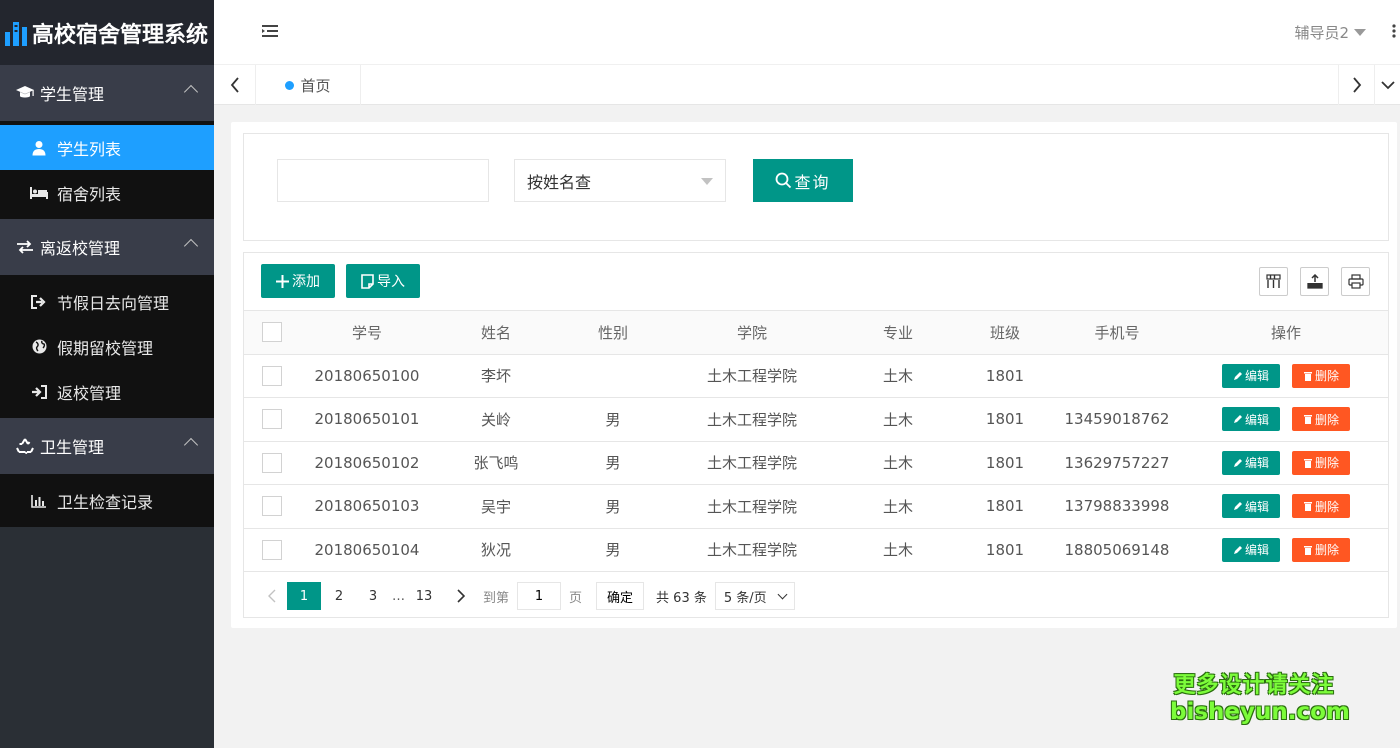 The width and height of the screenshot is (1400, 748). What do you see at coordinates (367, 333) in the screenshot?
I see `column-header: 学号` at bounding box center [367, 333].